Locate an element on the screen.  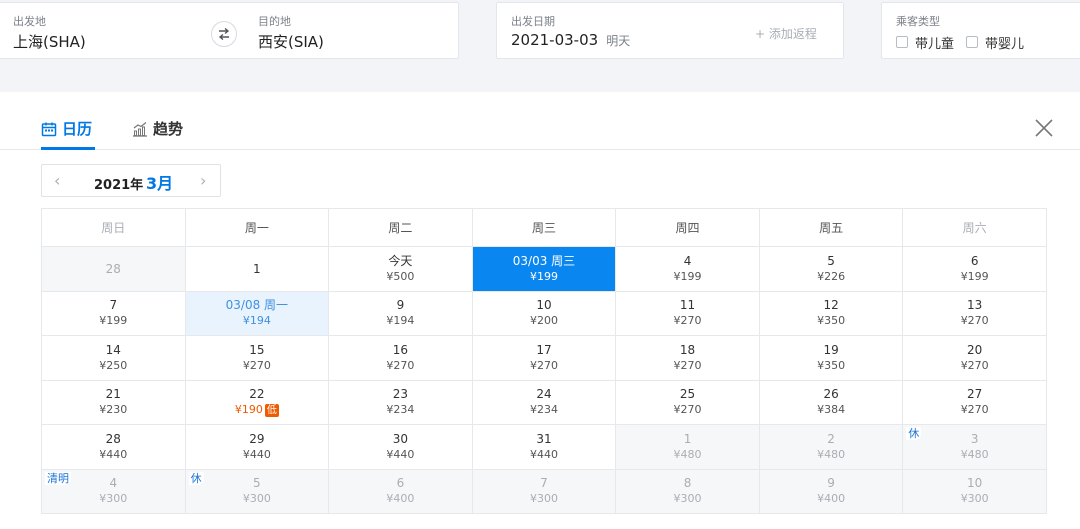
calendar-day-cell: 20 ¥270 is located at coordinates (974, 358).